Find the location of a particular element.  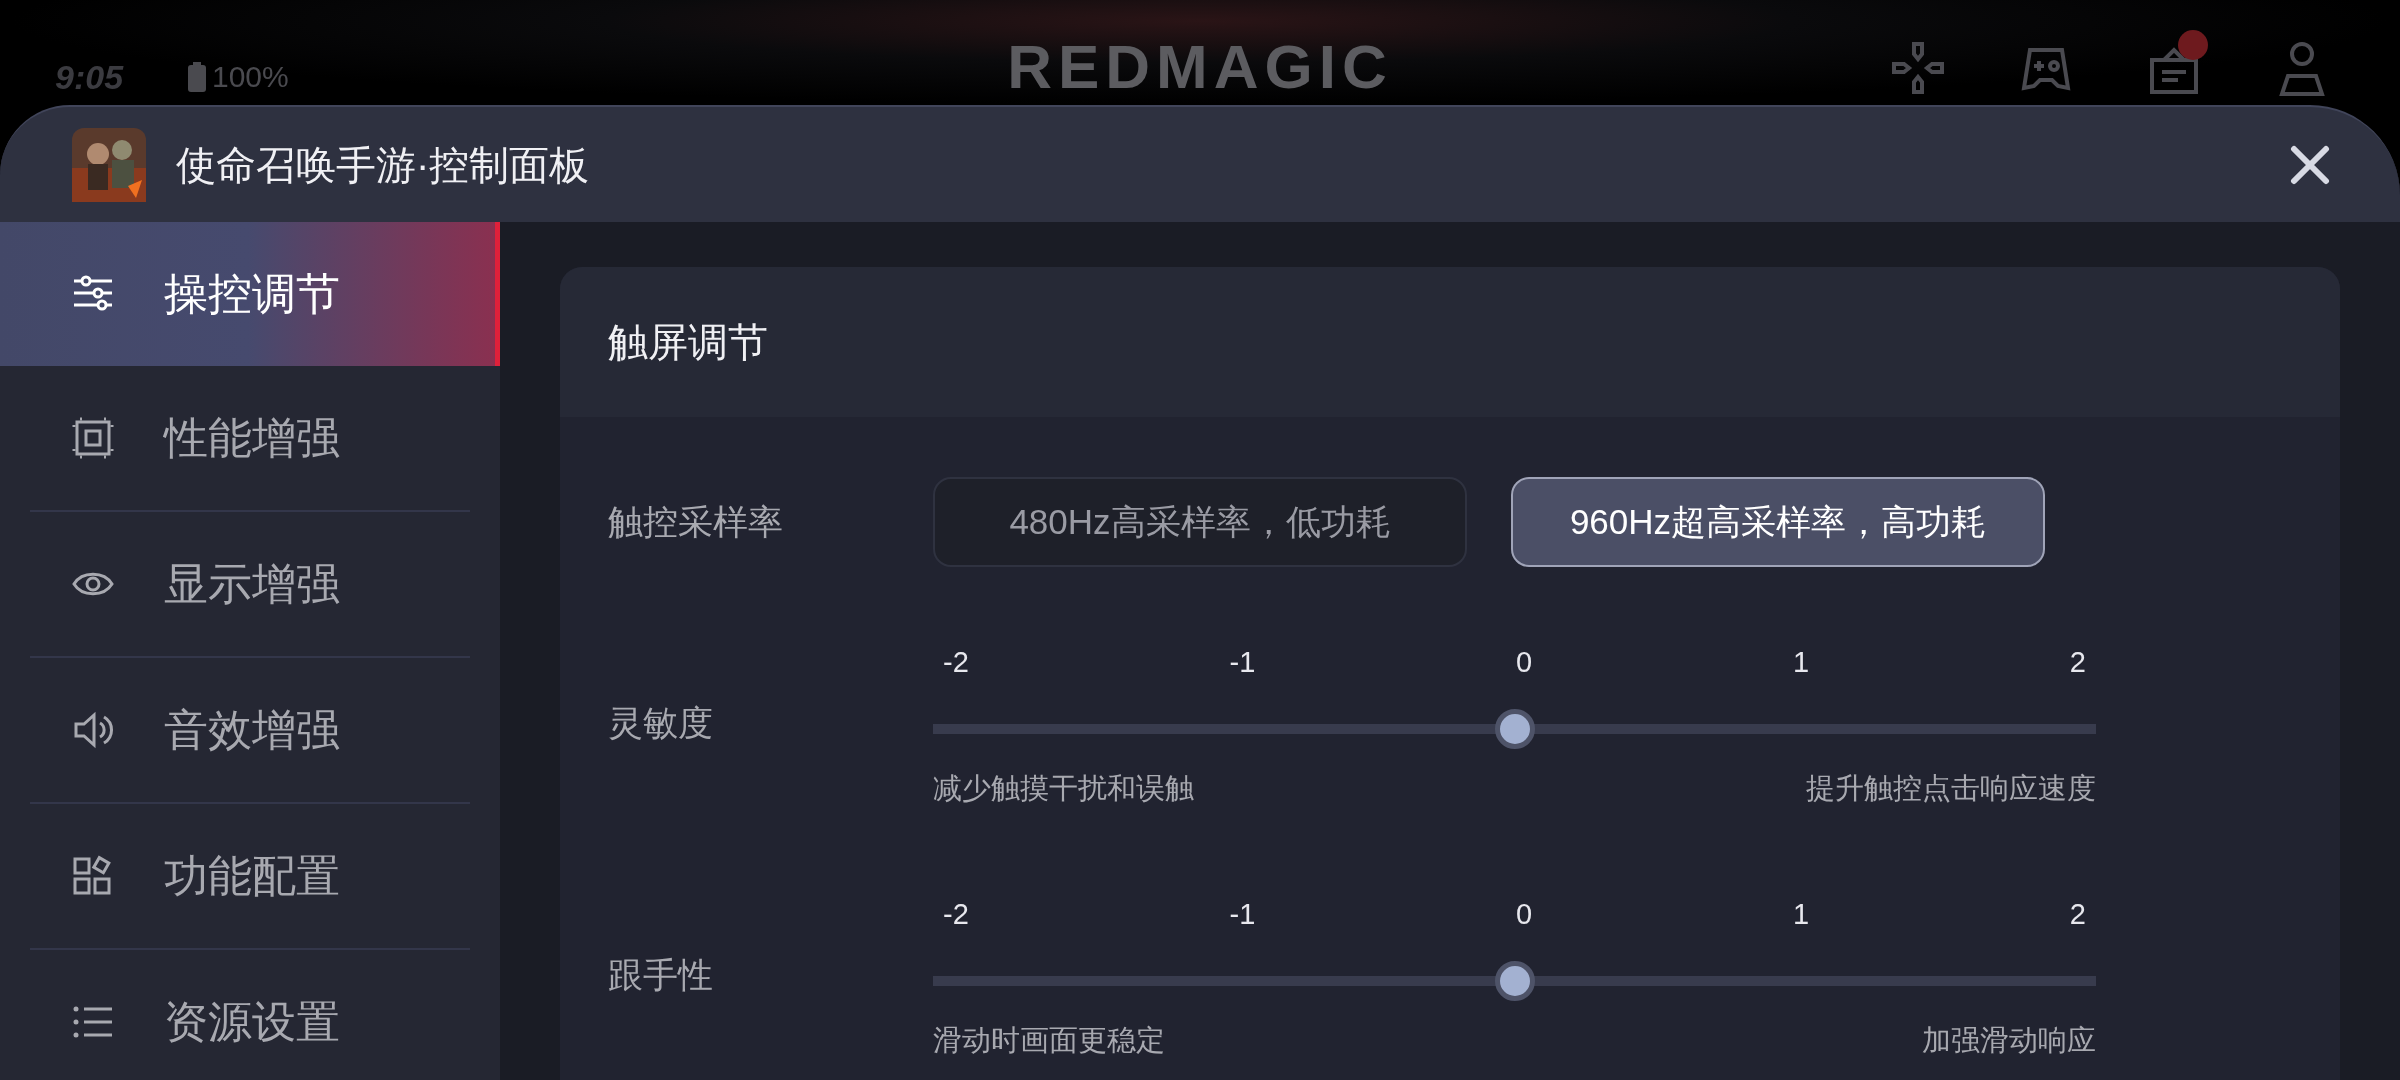

window-title: 使命召唤手游·控制面板 is located at coordinates (383, 165).